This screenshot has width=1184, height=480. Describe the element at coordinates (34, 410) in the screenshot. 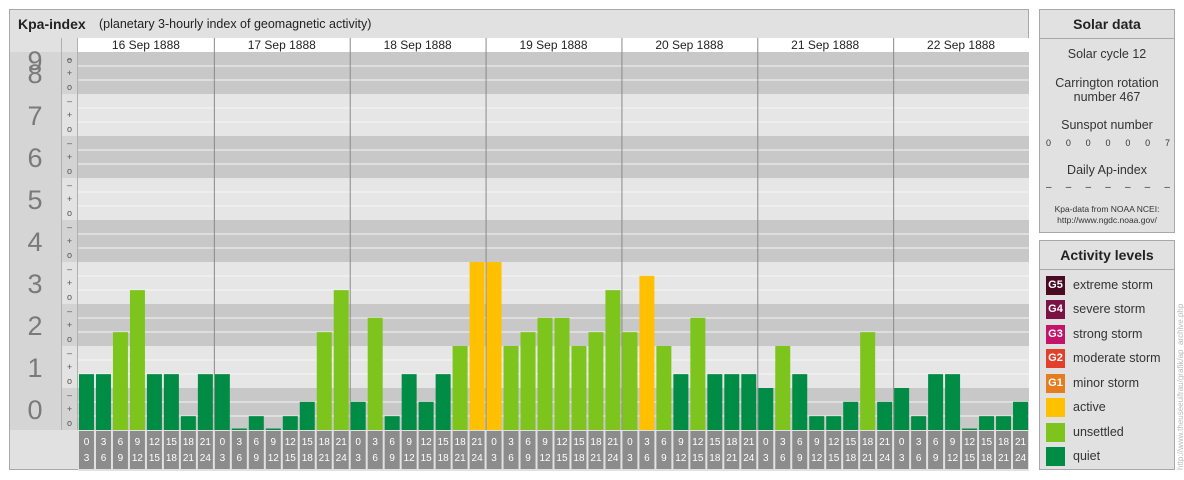

I see `y-tick-label: 0` at that location.